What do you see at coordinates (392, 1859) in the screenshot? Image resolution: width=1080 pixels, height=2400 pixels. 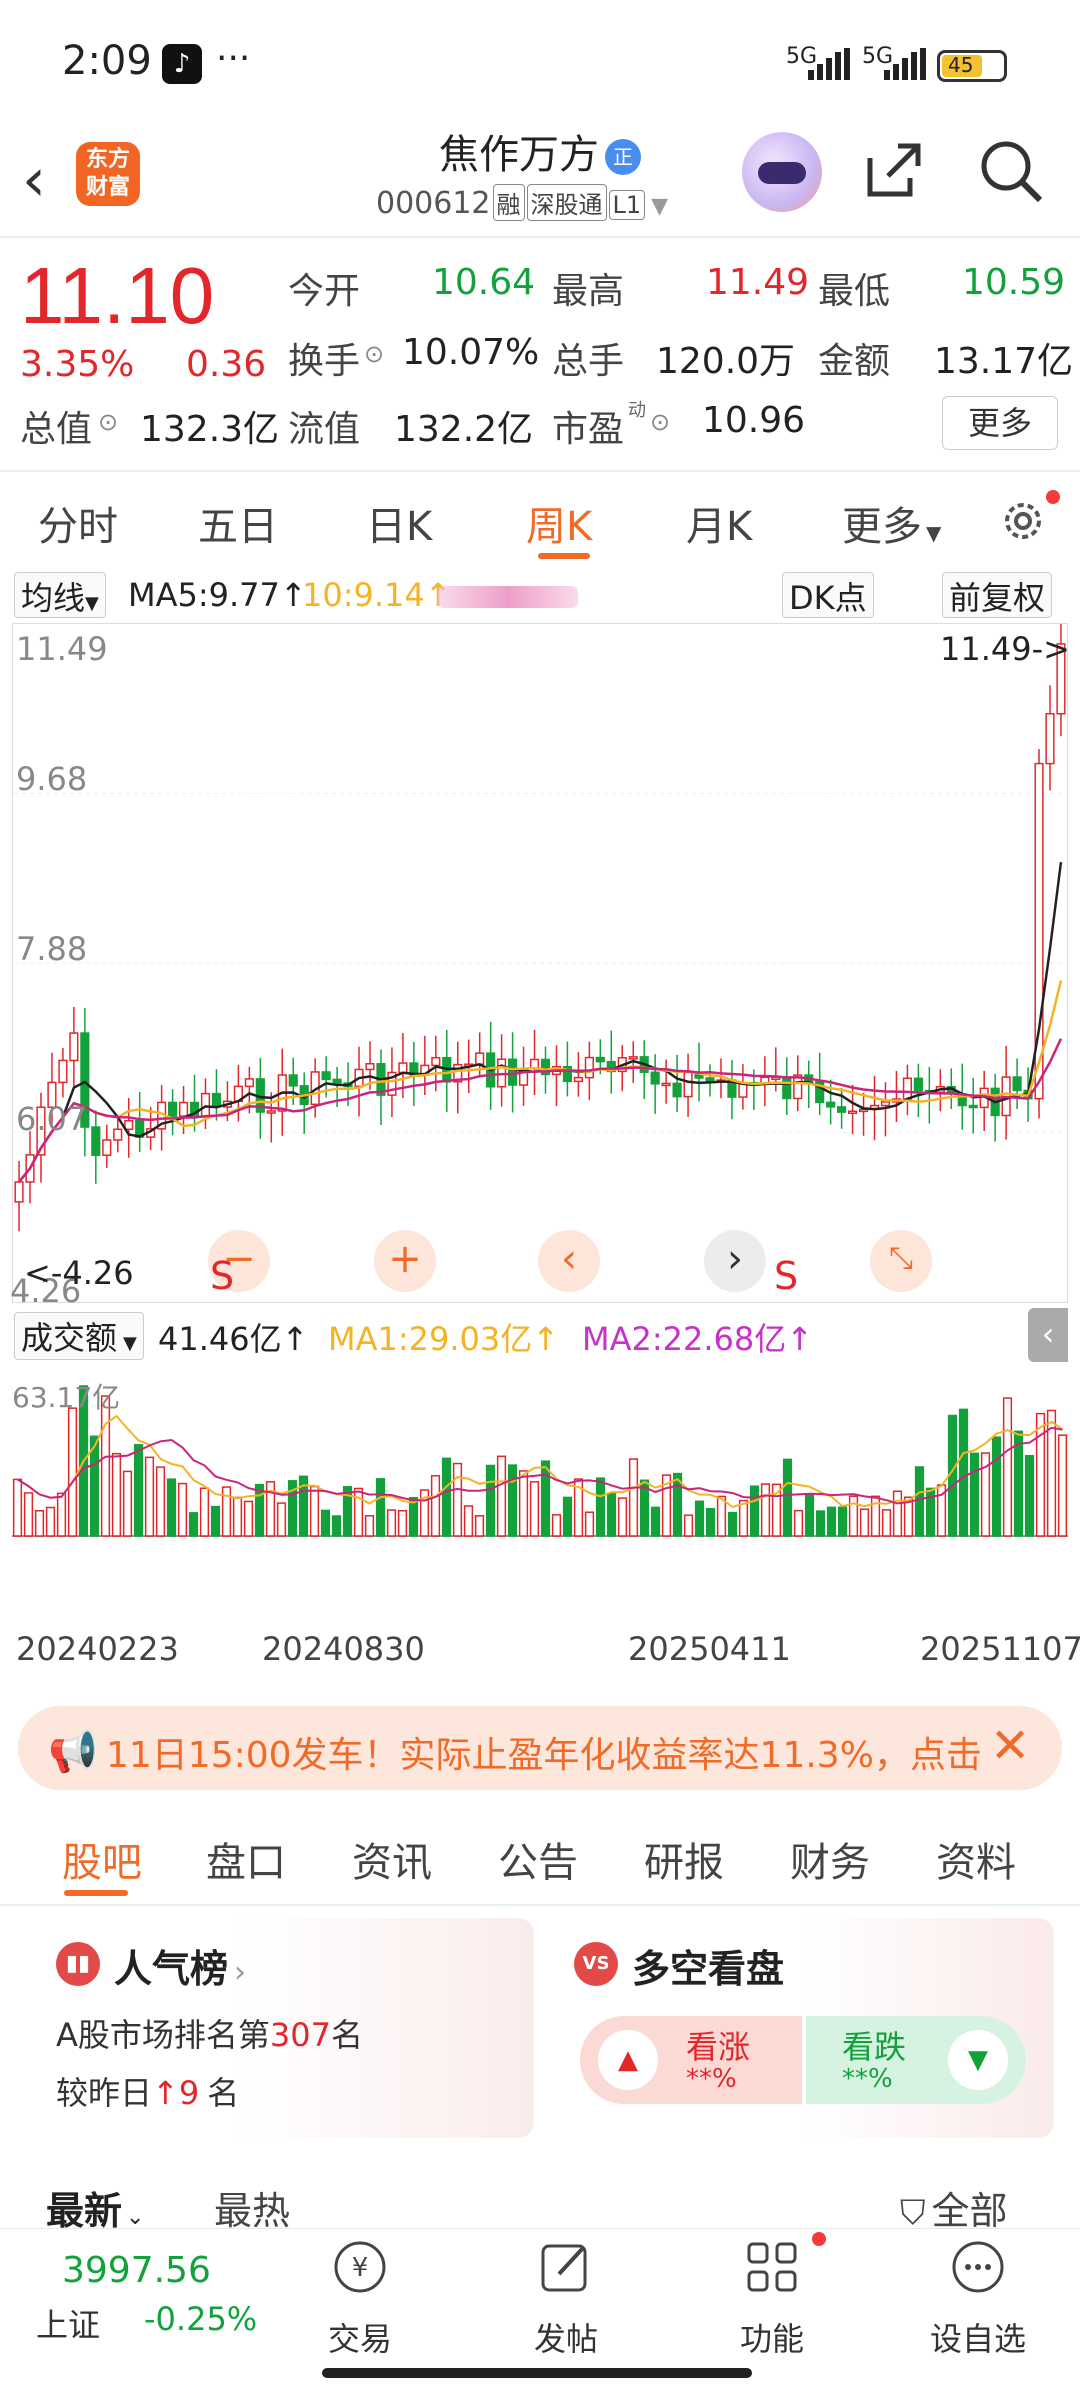 I see `tab-news: 资讯` at bounding box center [392, 1859].